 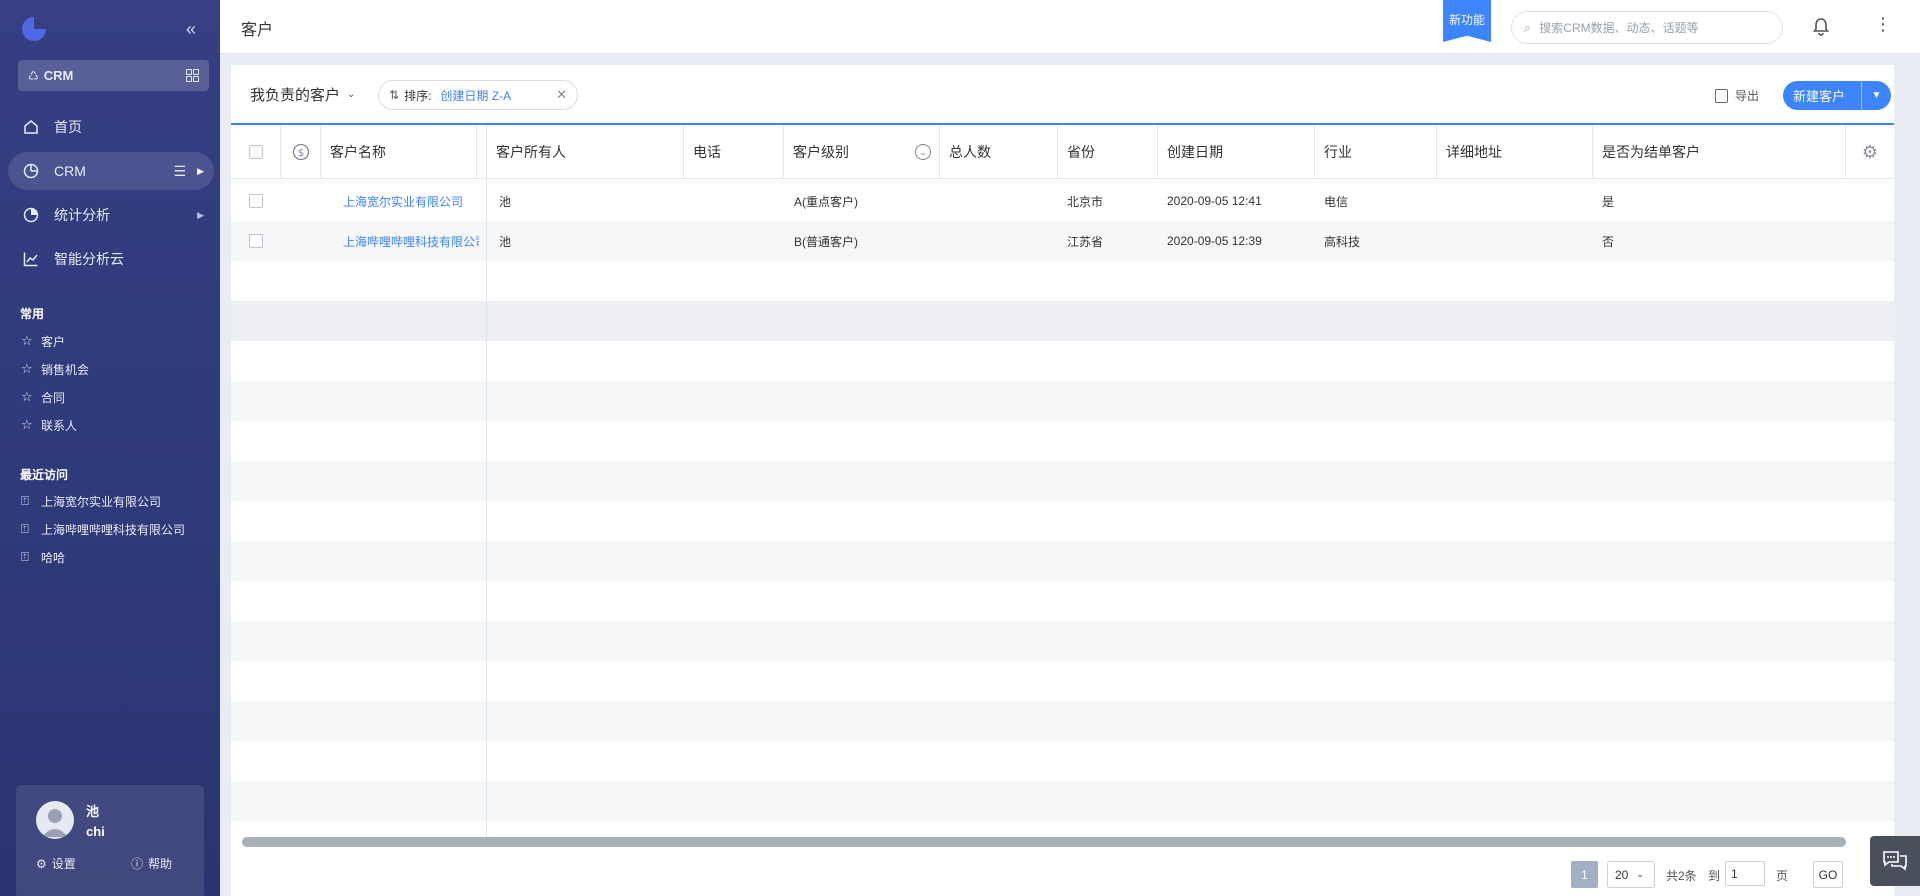 I want to click on export-icon, so click(x=1721, y=95).